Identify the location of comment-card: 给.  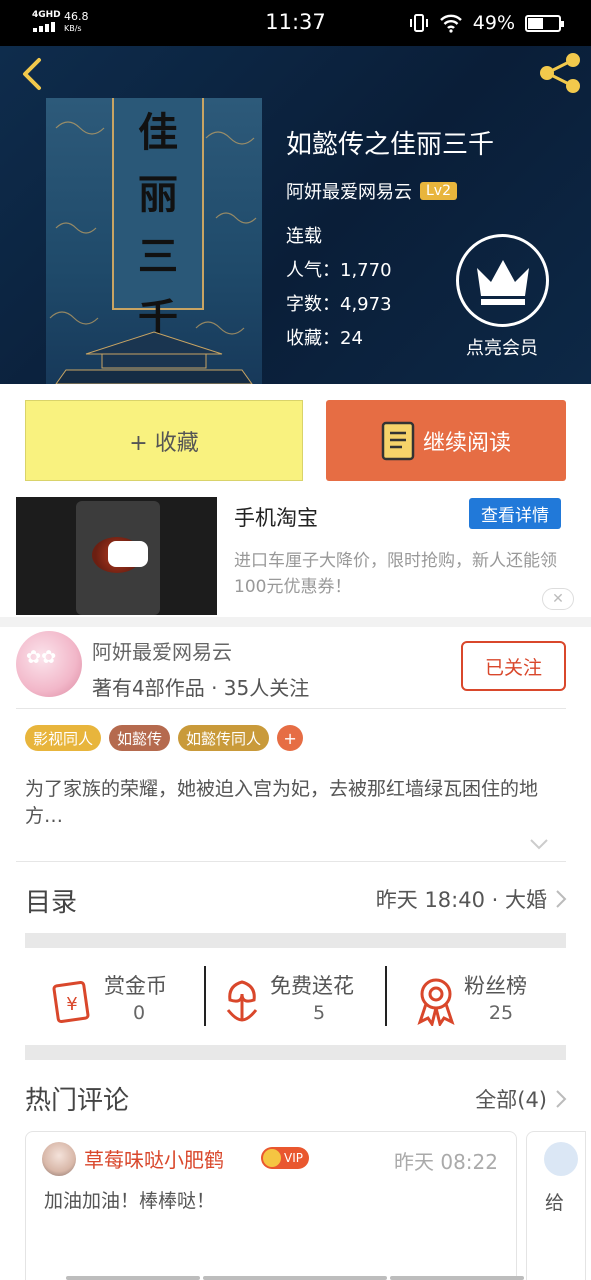
(556, 1205).